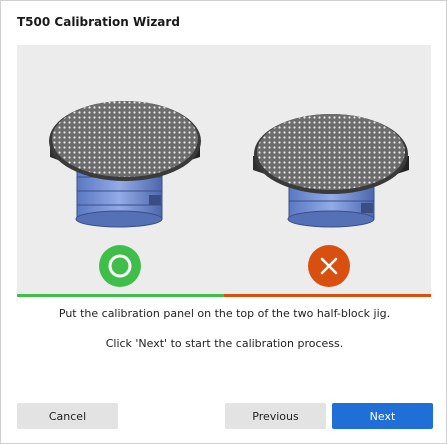 The height and width of the screenshot is (444, 447). What do you see at coordinates (327, 295) in the screenshot?
I see `incorrect-indicator-bar` at bounding box center [327, 295].